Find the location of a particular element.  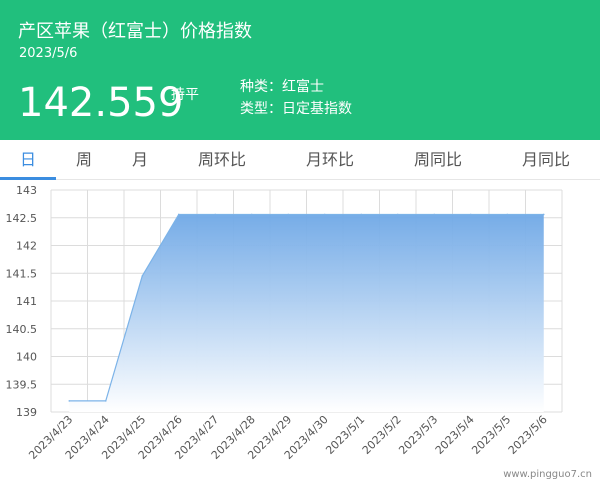

y-tick-label: 142.5 is located at coordinates (22, 218).